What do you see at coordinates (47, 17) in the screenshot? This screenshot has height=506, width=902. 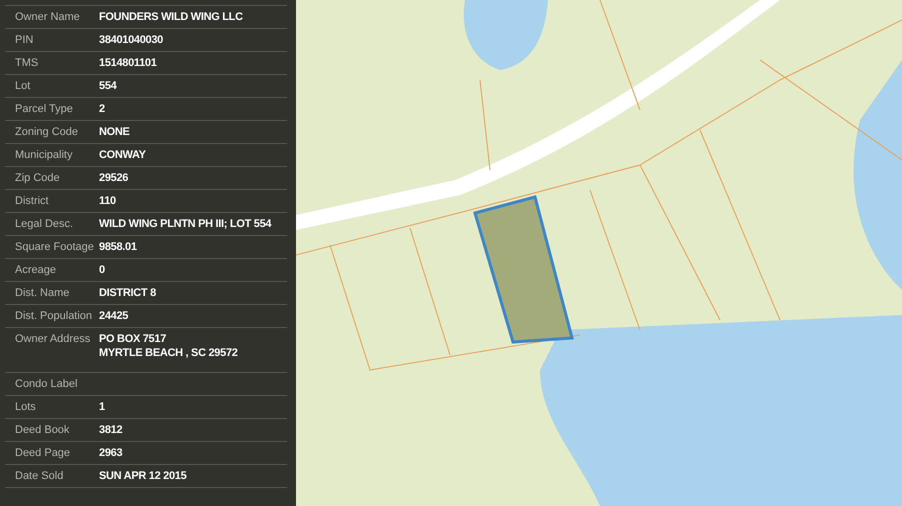 I see `field-label: Owner Name` at bounding box center [47, 17].